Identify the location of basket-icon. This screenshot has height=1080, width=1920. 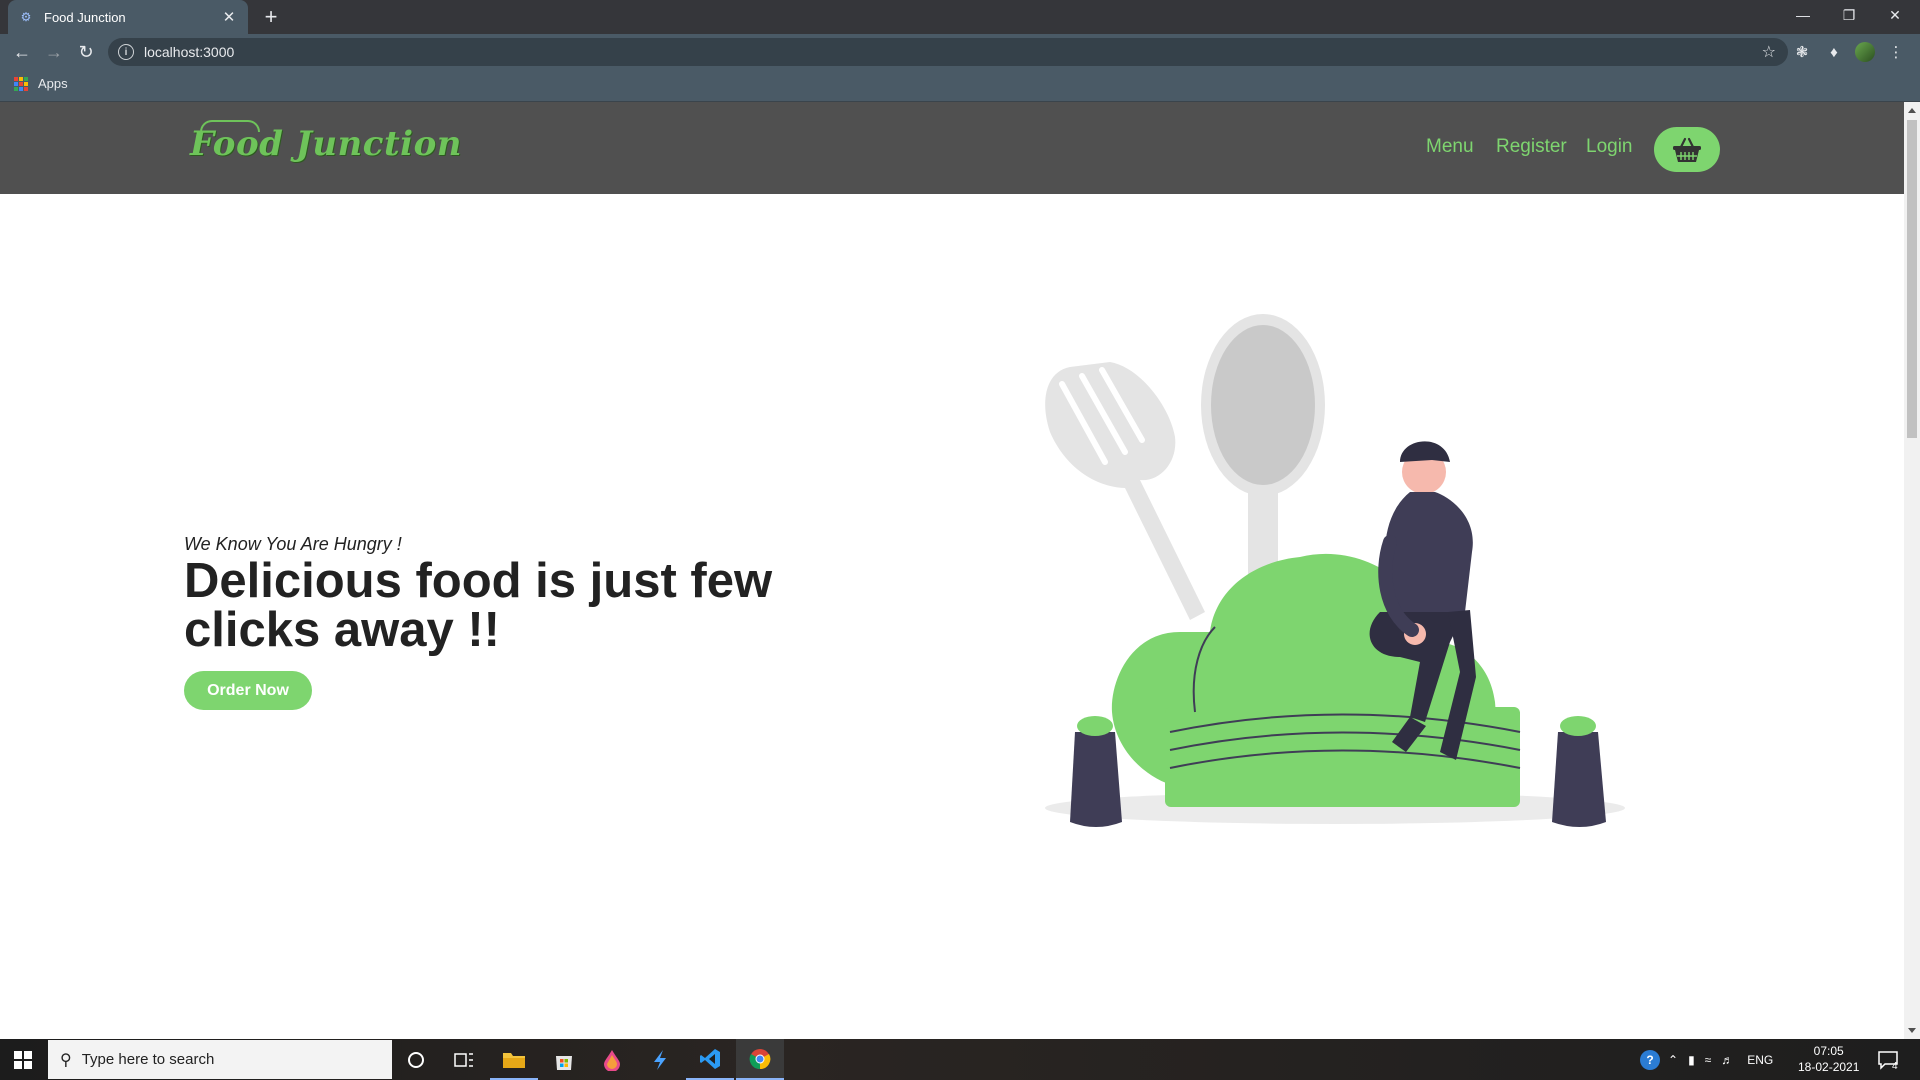
(1687, 149).